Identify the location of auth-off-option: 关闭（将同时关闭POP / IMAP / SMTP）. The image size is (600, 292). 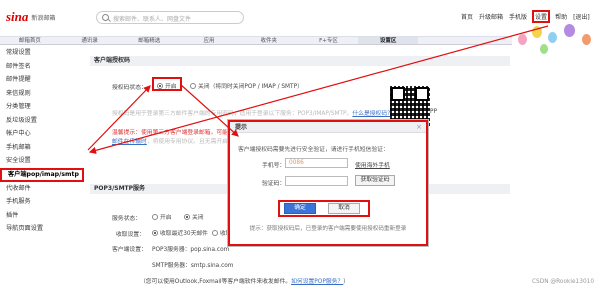
(246, 85).